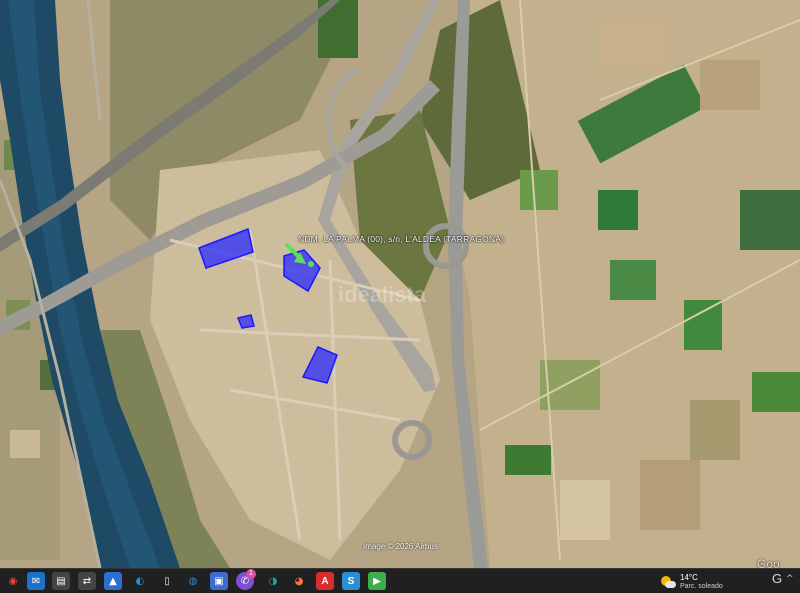 The height and width of the screenshot is (593, 800). I want to click on edge-icon: ◐, so click(140, 581).